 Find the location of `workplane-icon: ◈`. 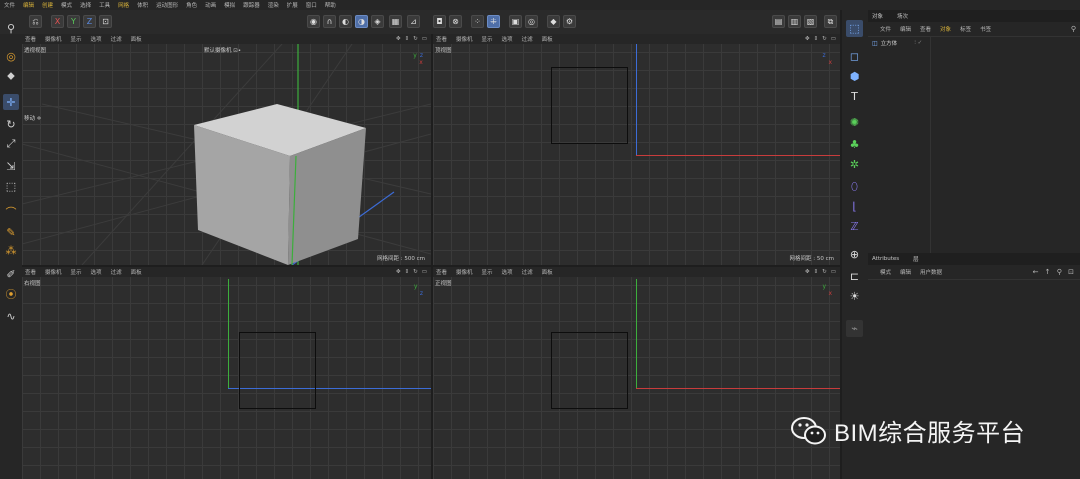

workplane-icon: ◈ is located at coordinates (377, 21).